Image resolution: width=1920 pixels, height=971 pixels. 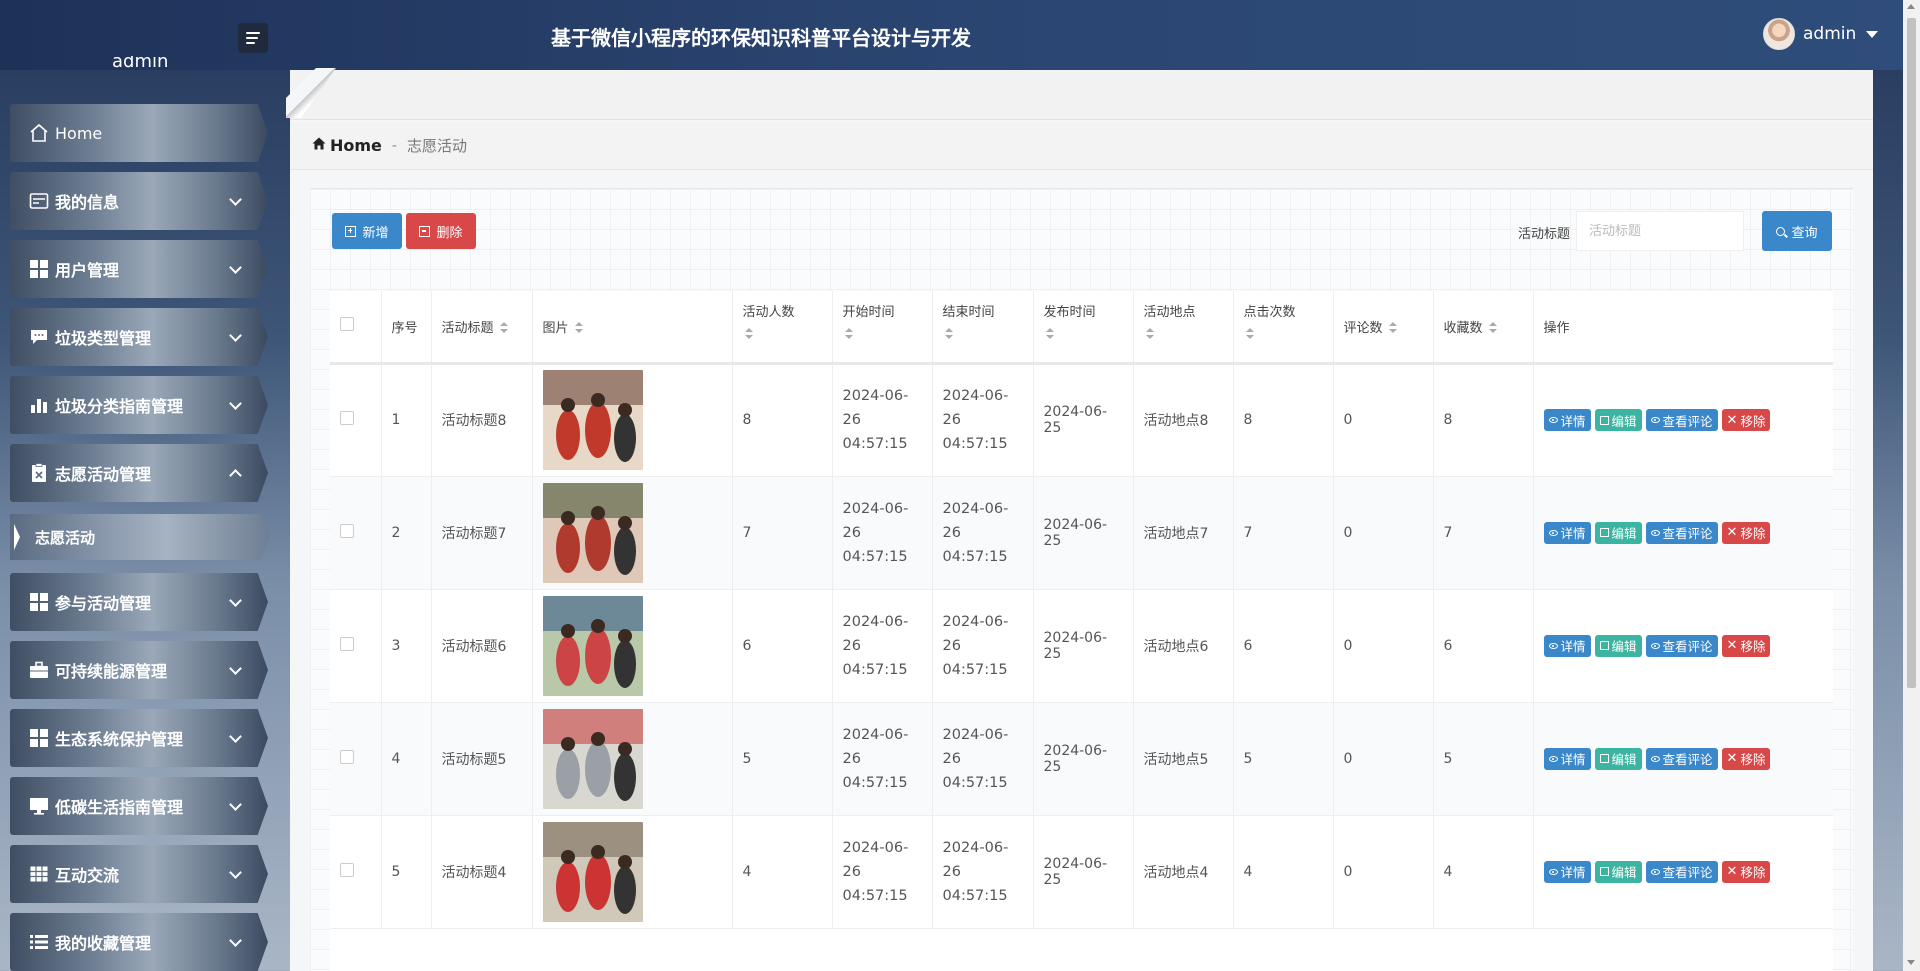 What do you see at coordinates (139, 806) in the screenshot?
I see `sidebar-item-low-carbon: 低碳生活指南管理` at bounding box center [139, 806].